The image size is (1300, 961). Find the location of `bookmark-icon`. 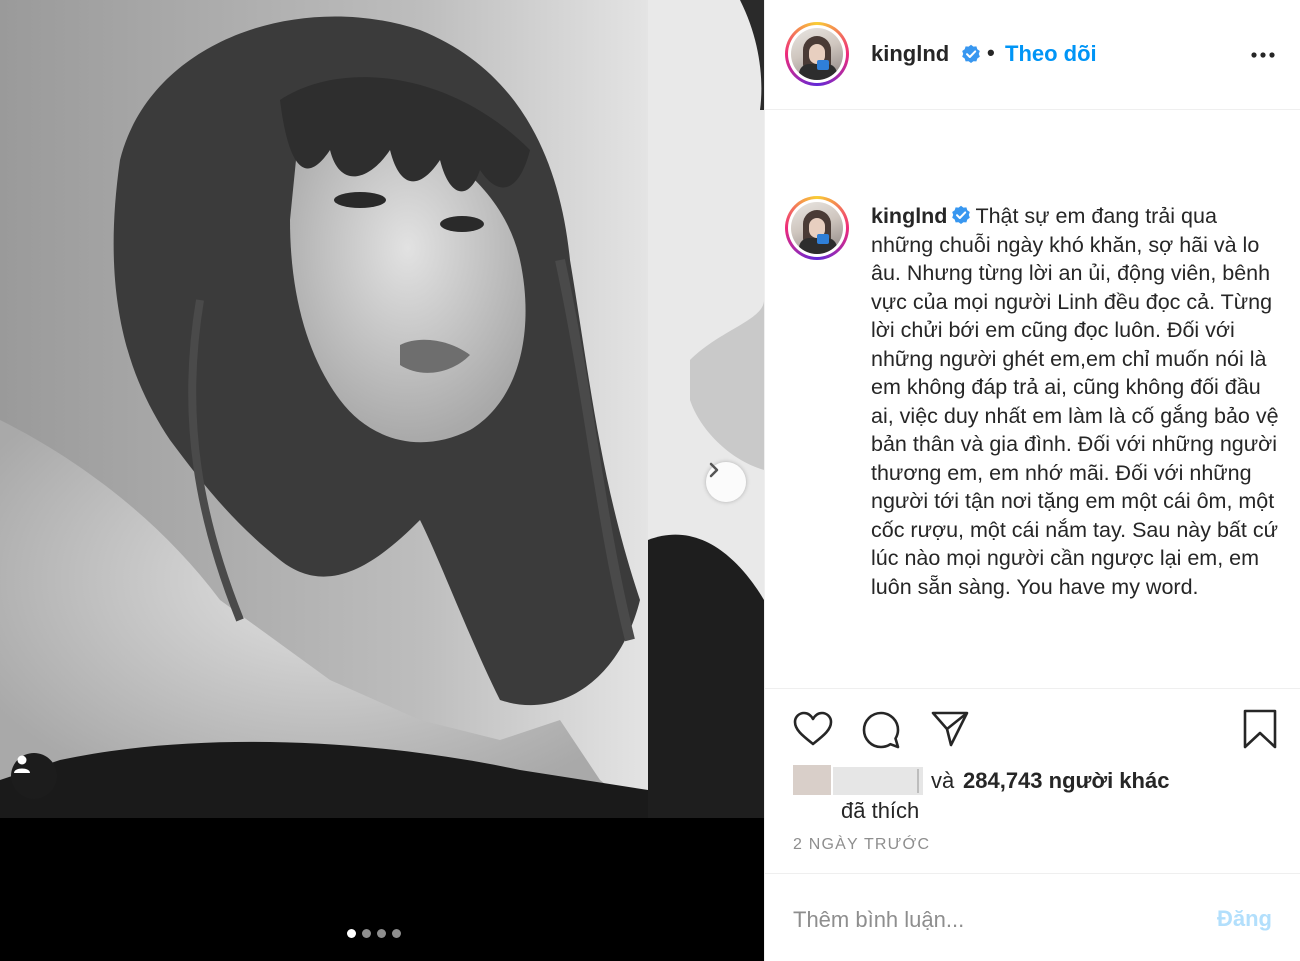

bookmark-icon is located at coordinates (1260, 729).